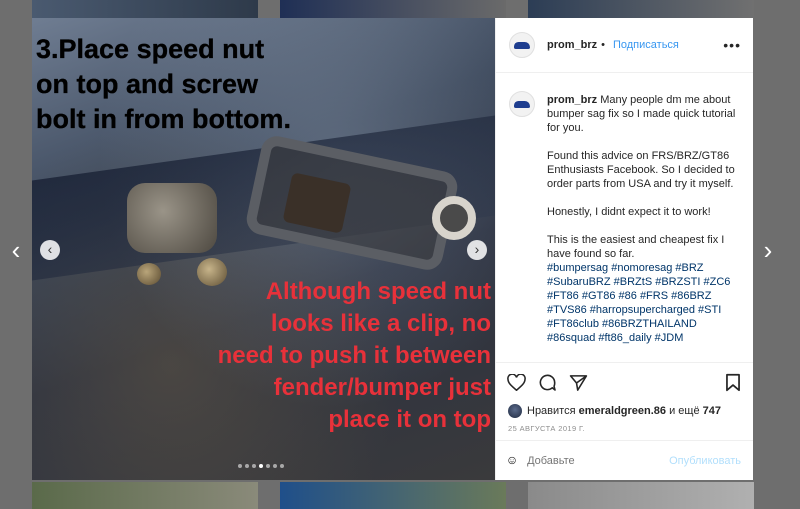 This screenshot has width=800, height=509. What do you see at coordinates (732, 45) in the screenshot?
I see `more-options-button: •••` at bounding box center [732, 45].